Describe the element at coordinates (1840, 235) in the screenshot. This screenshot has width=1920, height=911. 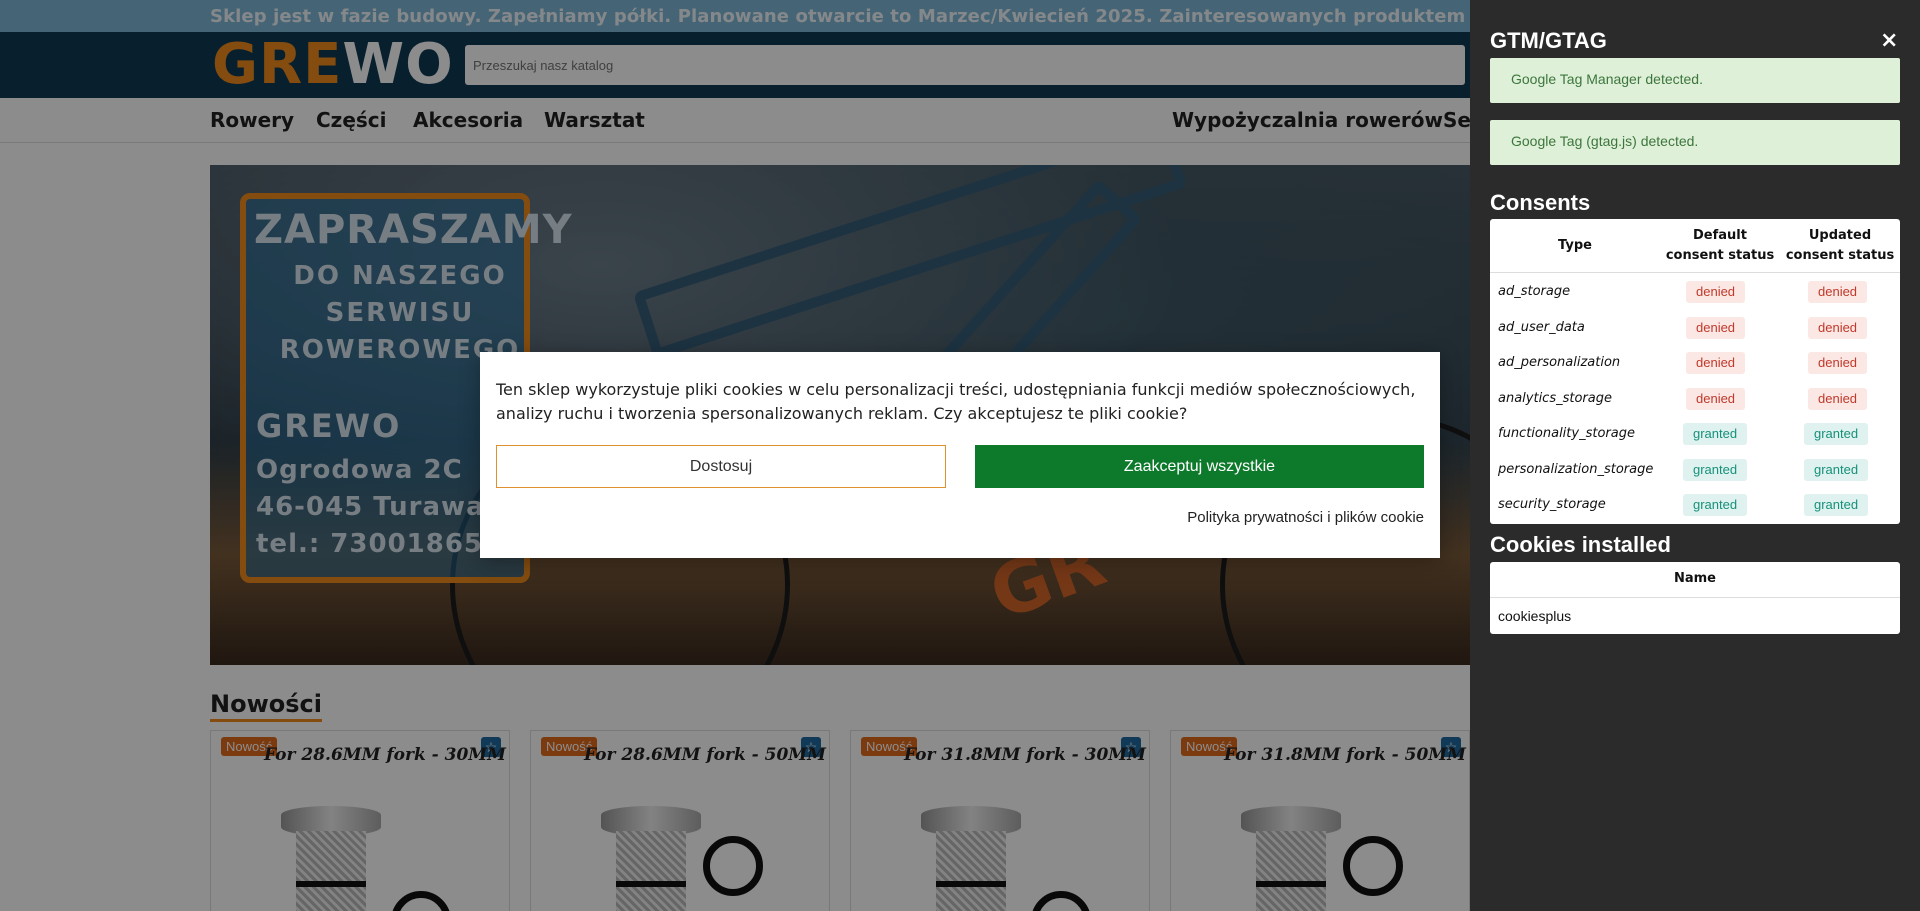
I see `col-updated-line1: Updated` at that location.